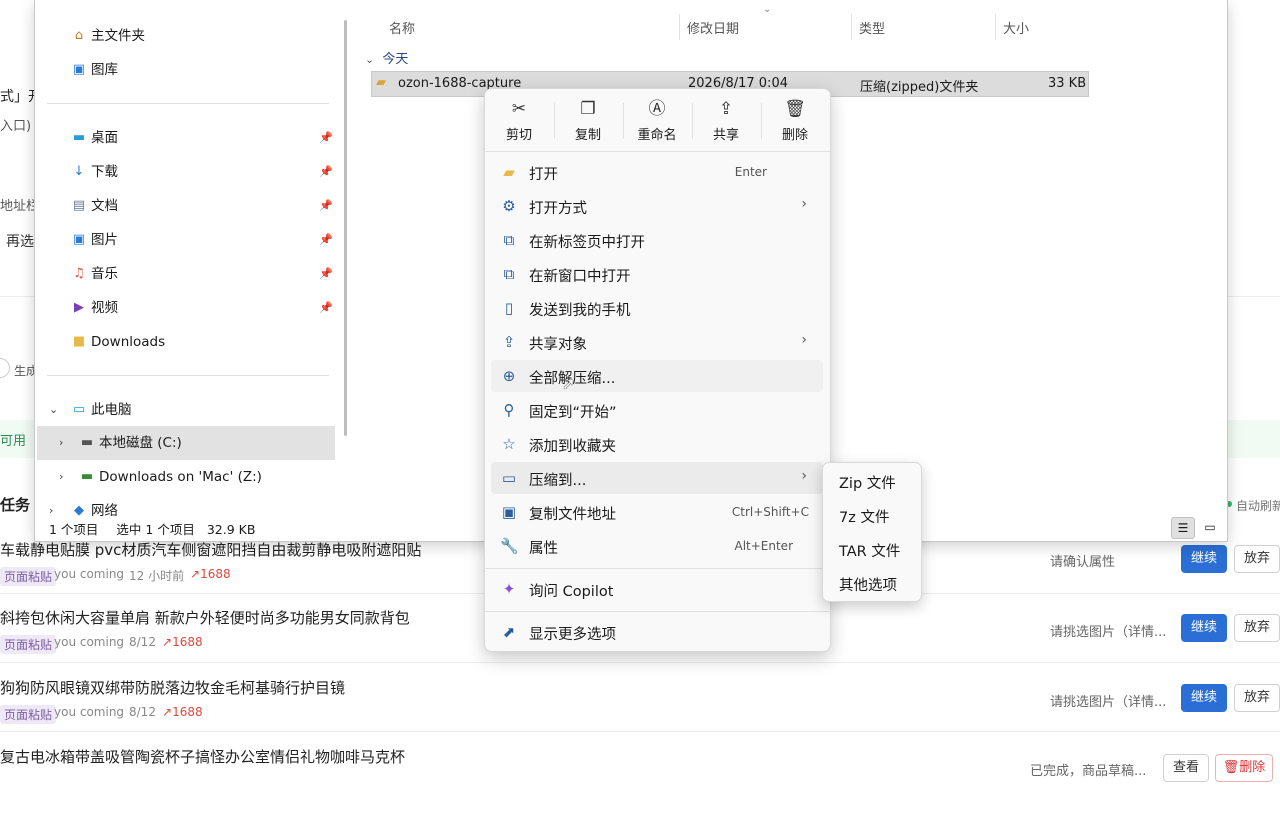 This screenshot has height=816, width=1280. I want to click on nav-label: 本地磁盘 (C:), so click(140, 443).